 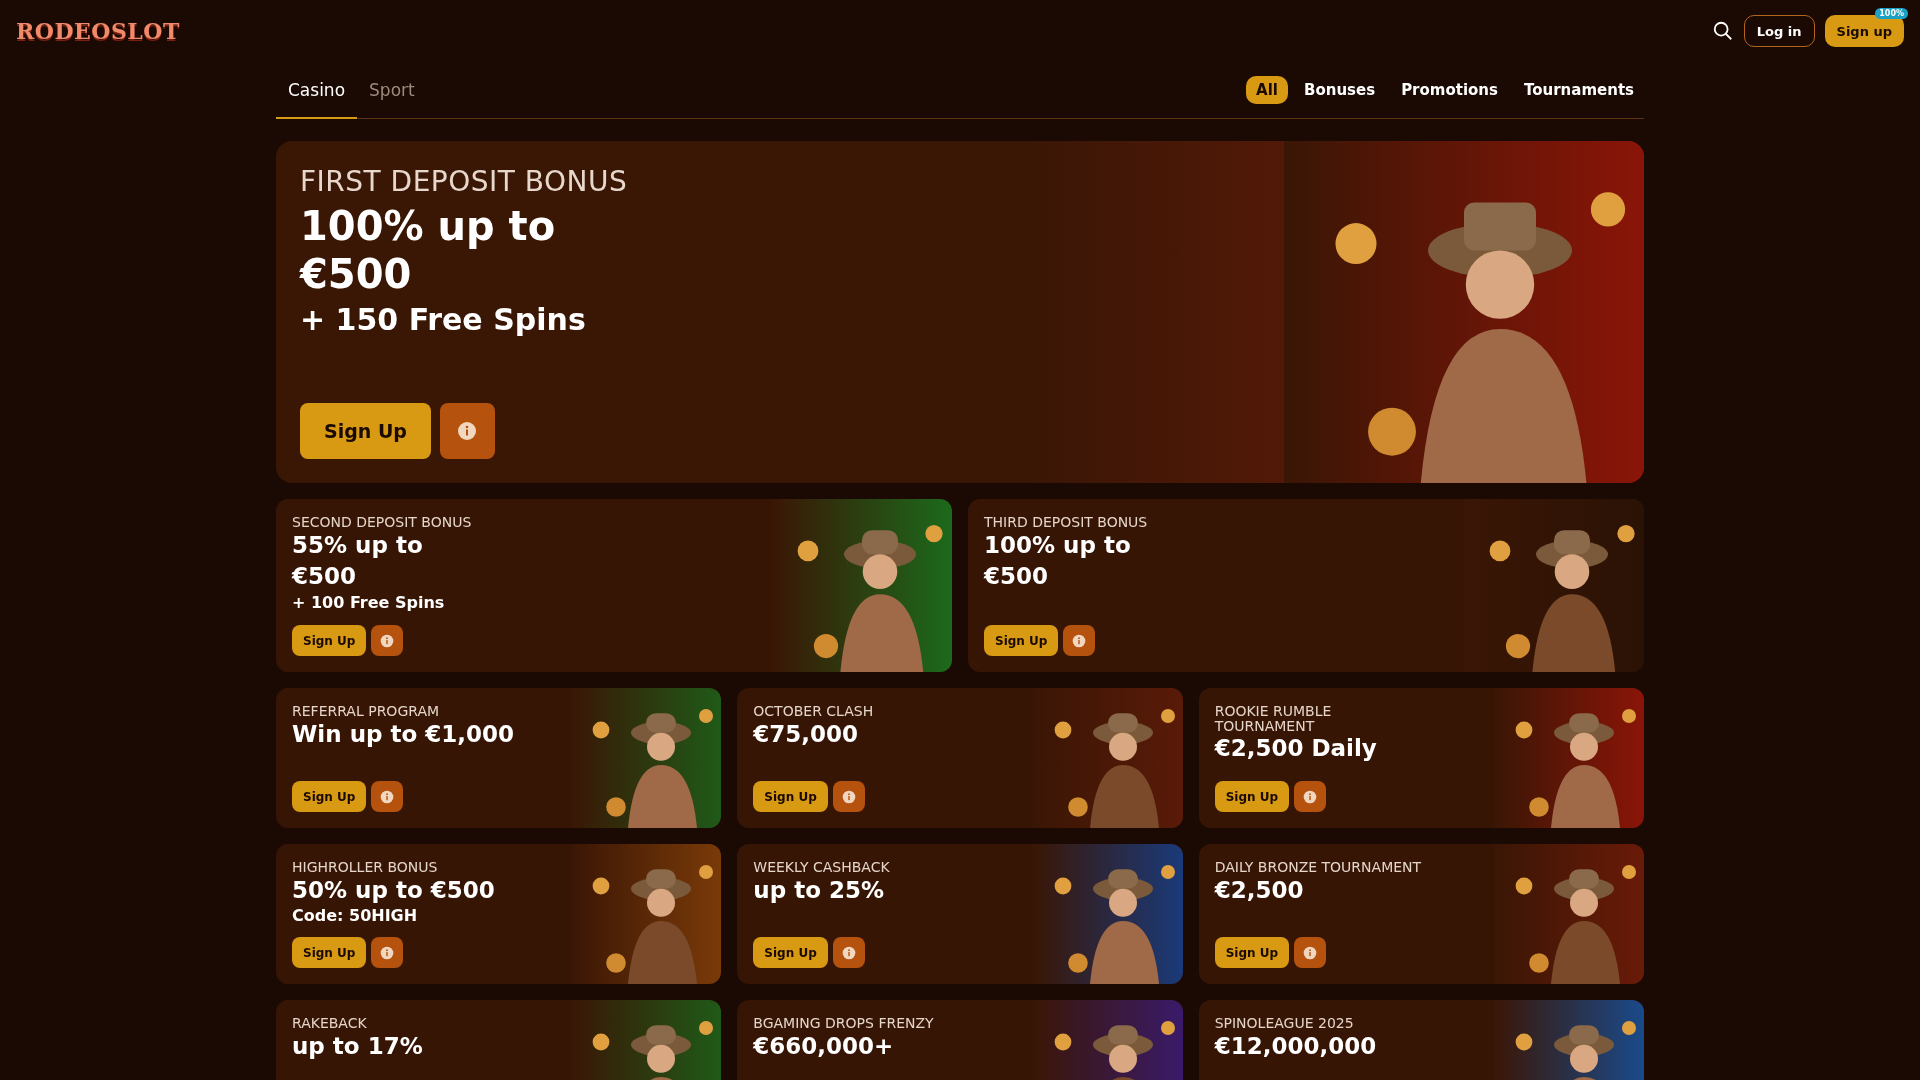 What do you see at coordinates (824, 1046) in the screenshot?
I see `promo-title: €660,000+` at bounding box center [824, 1046].